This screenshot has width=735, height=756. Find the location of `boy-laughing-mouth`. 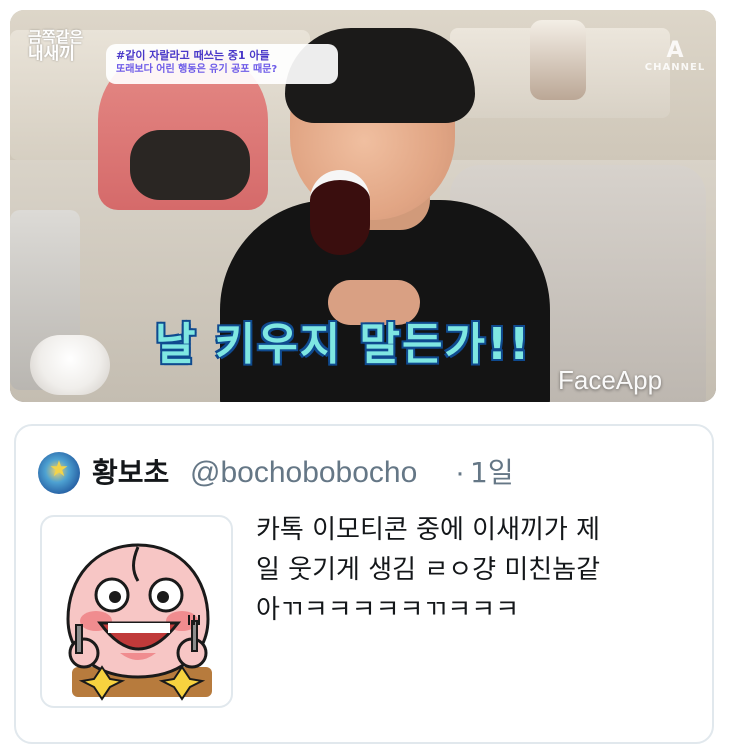

boy-laughing-mouth is located at coordinates (340, 212).